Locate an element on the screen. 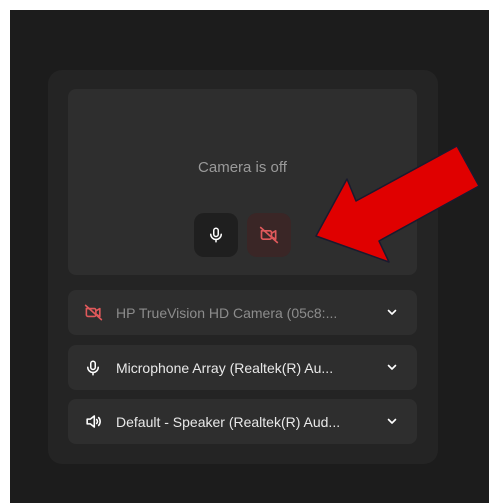 The width and height of the screenshot is (489, 503). speaker-icon is located at coordinates (93, 422).